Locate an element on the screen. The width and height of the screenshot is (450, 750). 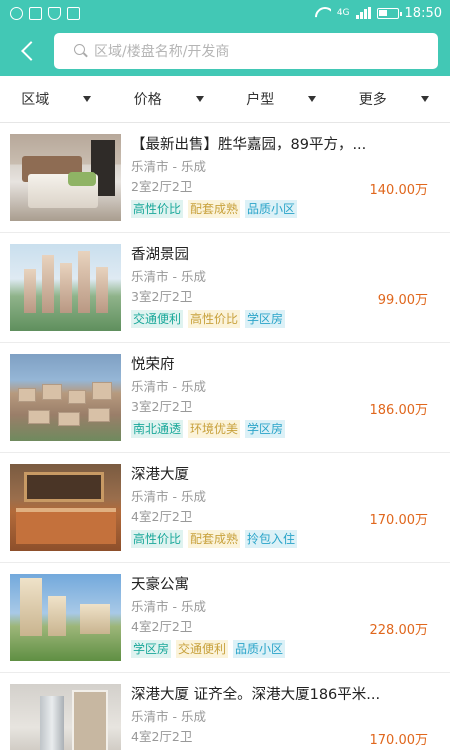
filter-label: 价格 is located at coordinates (147, 100).